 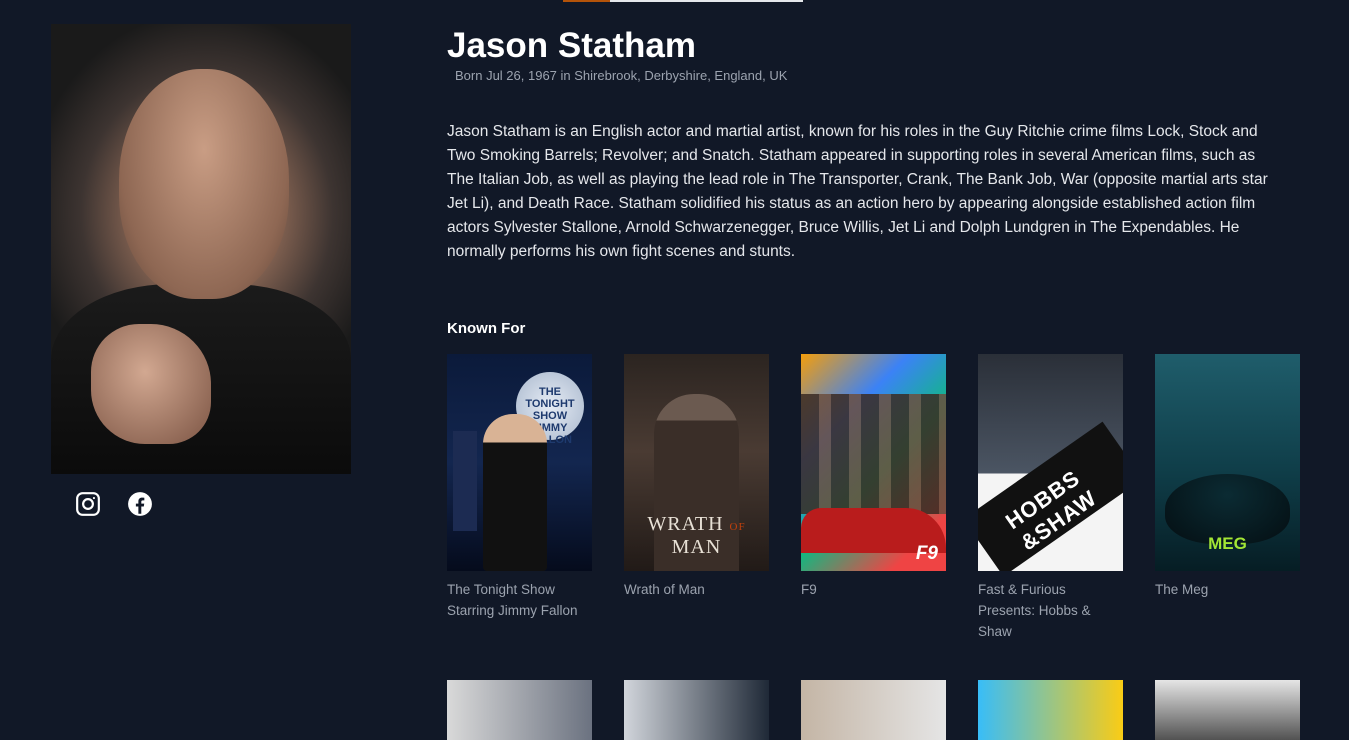 What do you see at coordinates (1227, 462) in the screenshot?
I see `movie-poster: MEG` at bounding box center [1227, 462].